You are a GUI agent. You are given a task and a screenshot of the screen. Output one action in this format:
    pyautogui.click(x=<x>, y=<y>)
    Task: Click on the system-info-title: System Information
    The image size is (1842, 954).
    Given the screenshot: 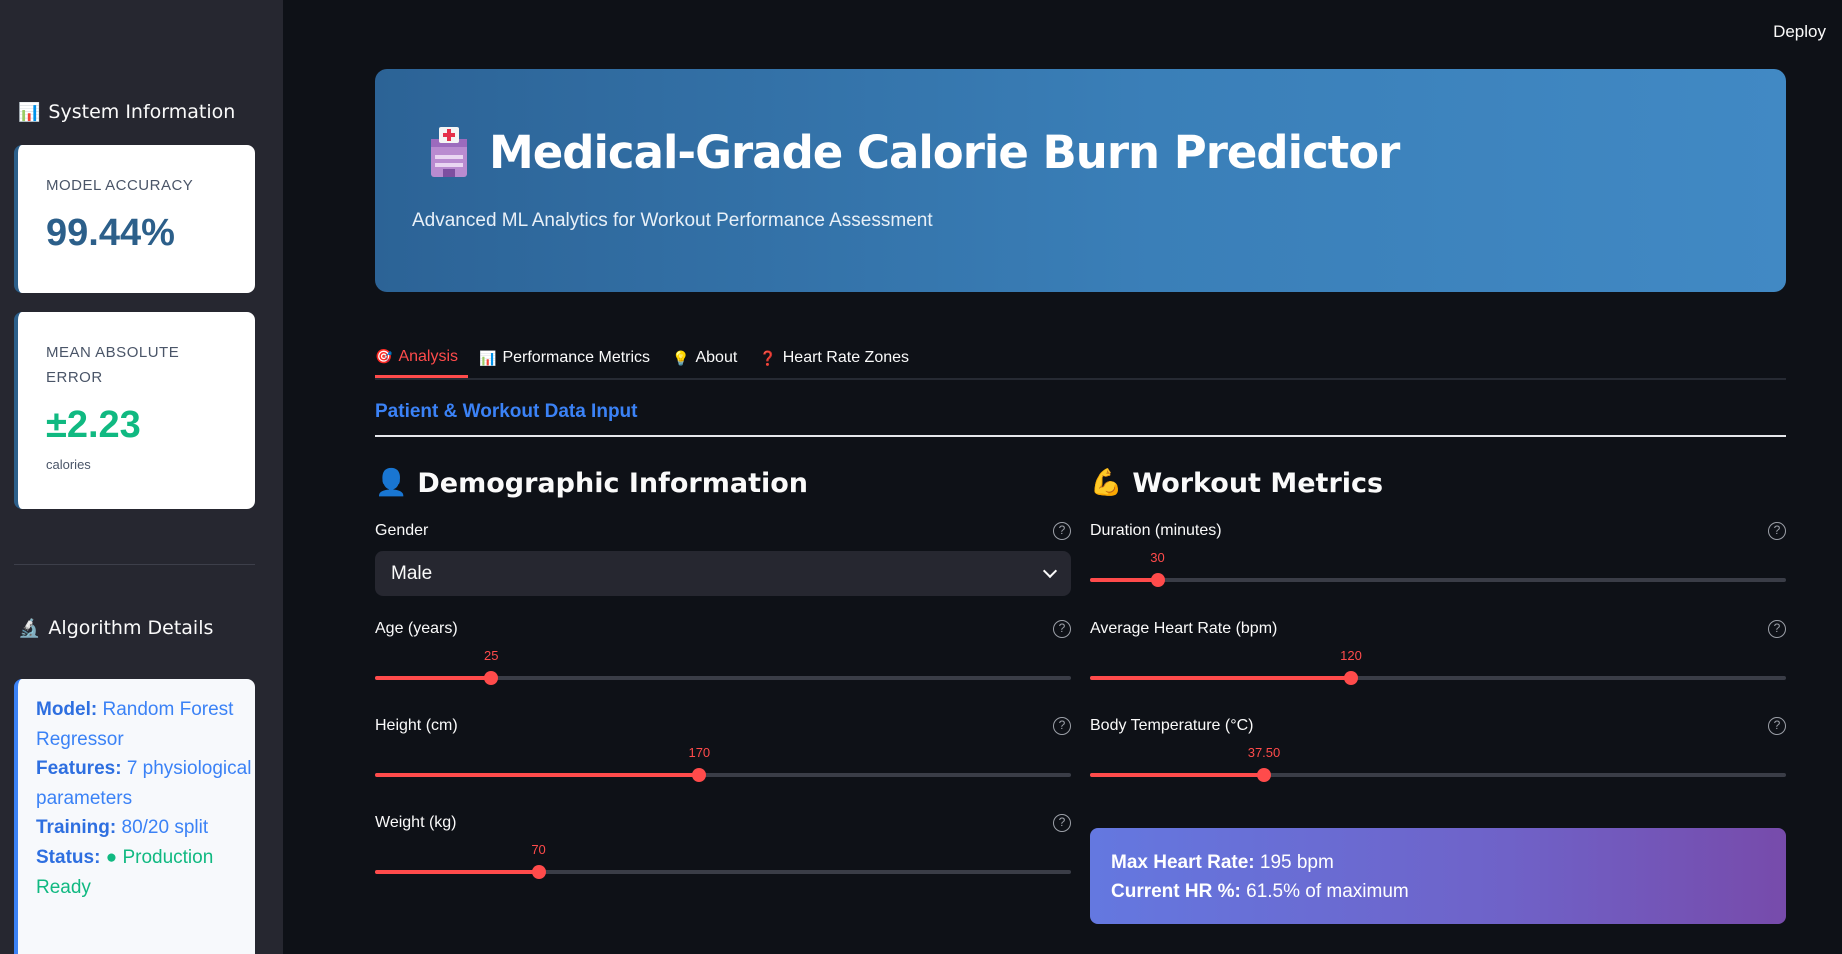 What is the action you would take?
    pyautogui.click(x=142, y=112)
    